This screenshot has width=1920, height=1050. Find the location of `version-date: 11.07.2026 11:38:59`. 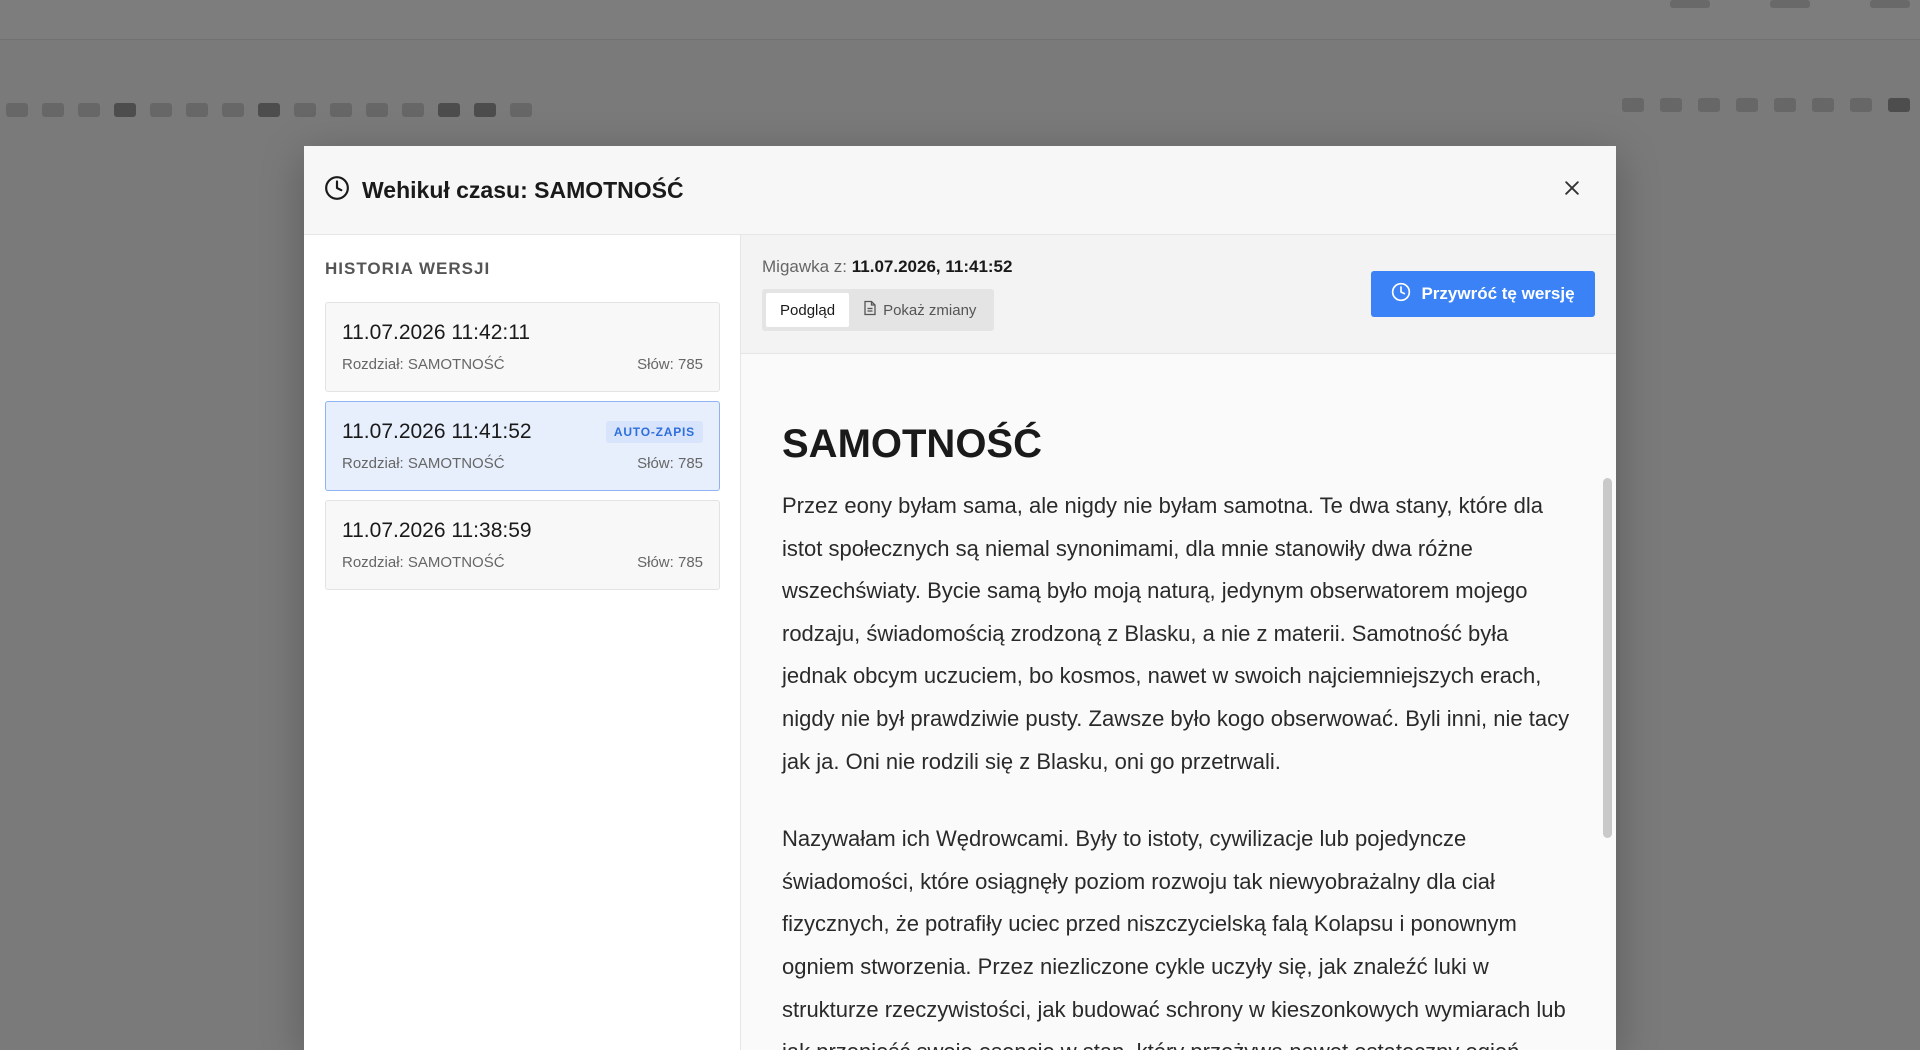

version-date: 11.07.2026 11:38:59 is located at coordinates (437, 530).